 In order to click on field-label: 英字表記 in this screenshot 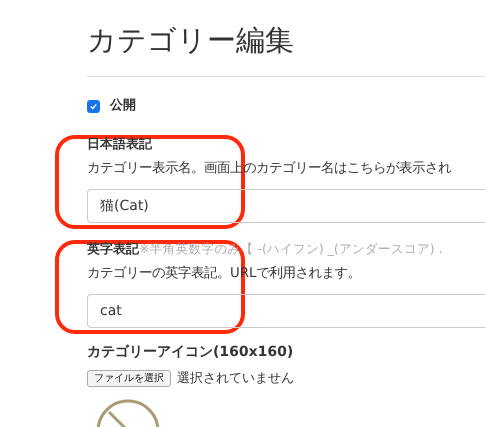, I will do `click(113, 249)`.